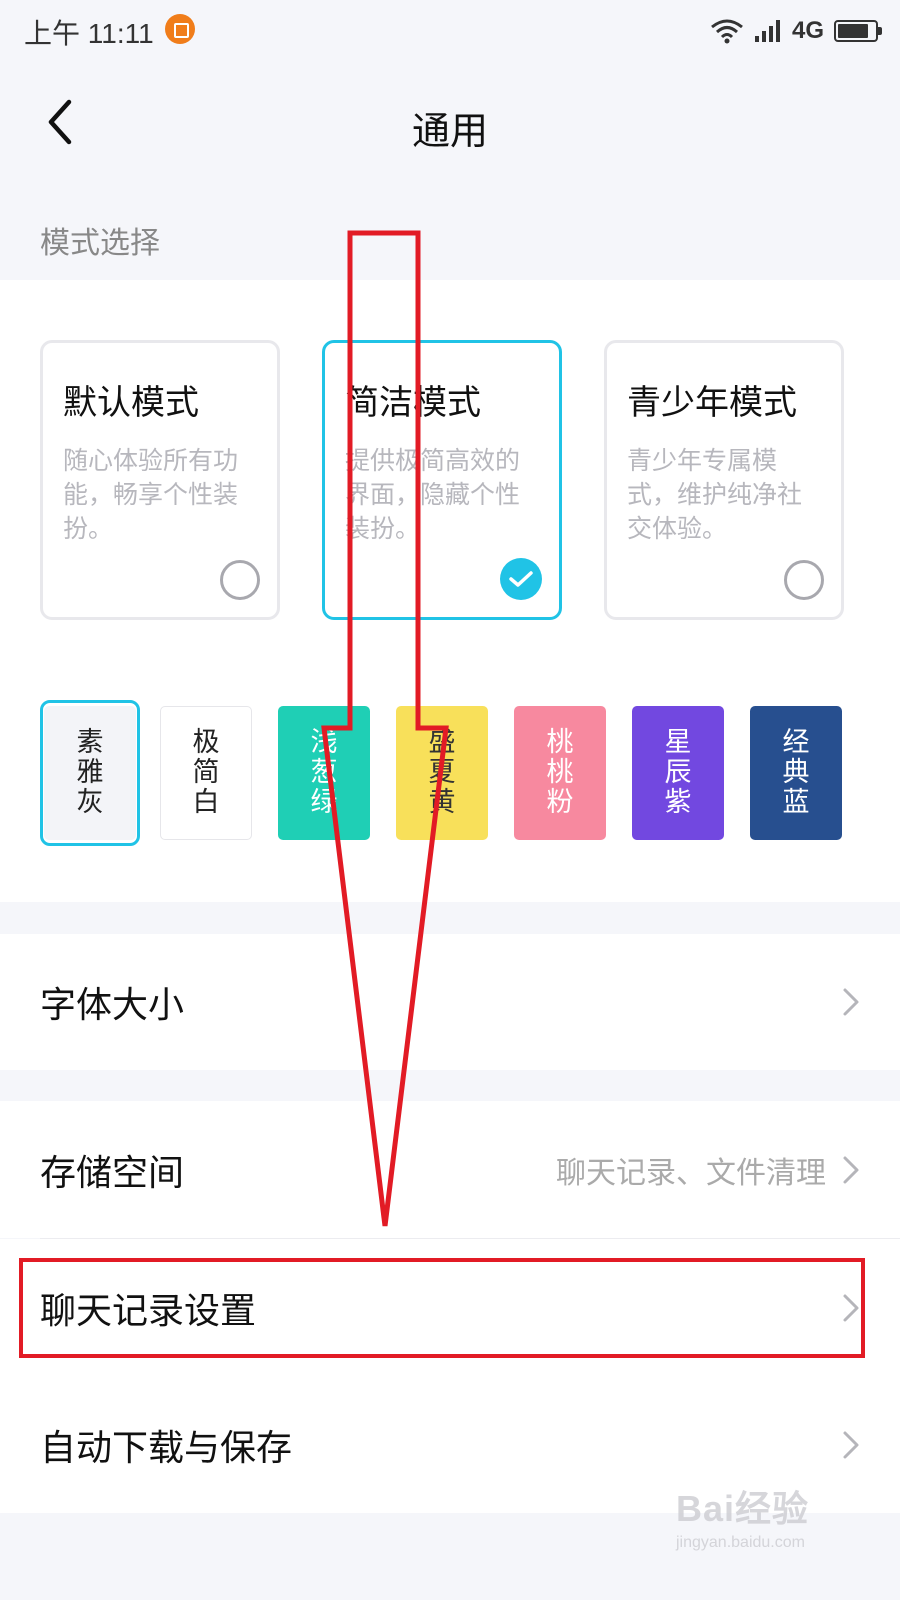 This screenshot has height=1600, width=900. I want to click on navigation-bar: 通用, so click(450, 122).